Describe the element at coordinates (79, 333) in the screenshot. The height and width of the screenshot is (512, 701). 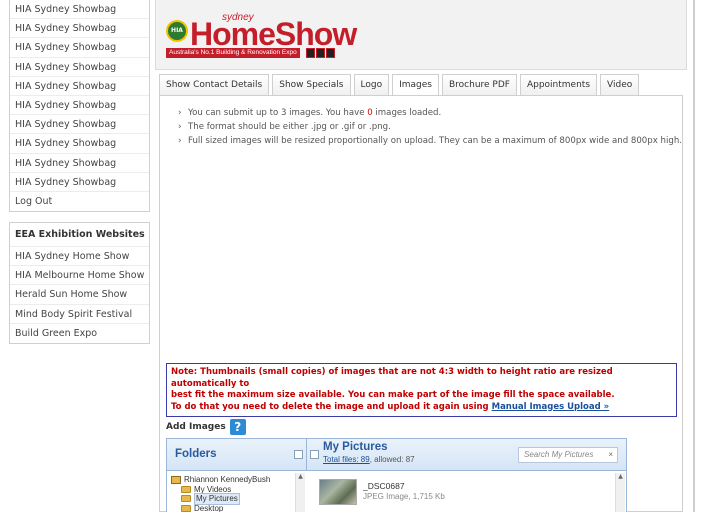
I see `sidebar-item-build-green: Build Green Expo` at that location.